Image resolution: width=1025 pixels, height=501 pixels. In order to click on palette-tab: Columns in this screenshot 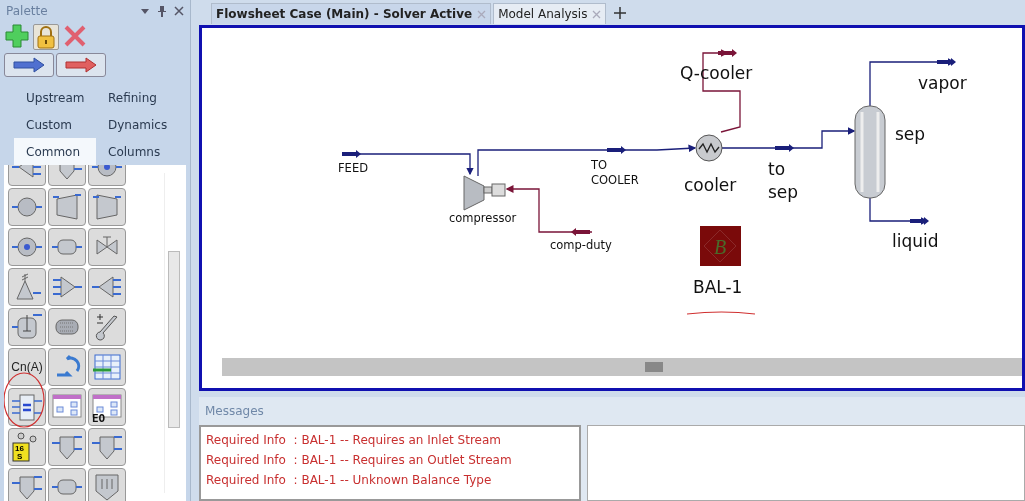, I will do `click(137, 151)`.